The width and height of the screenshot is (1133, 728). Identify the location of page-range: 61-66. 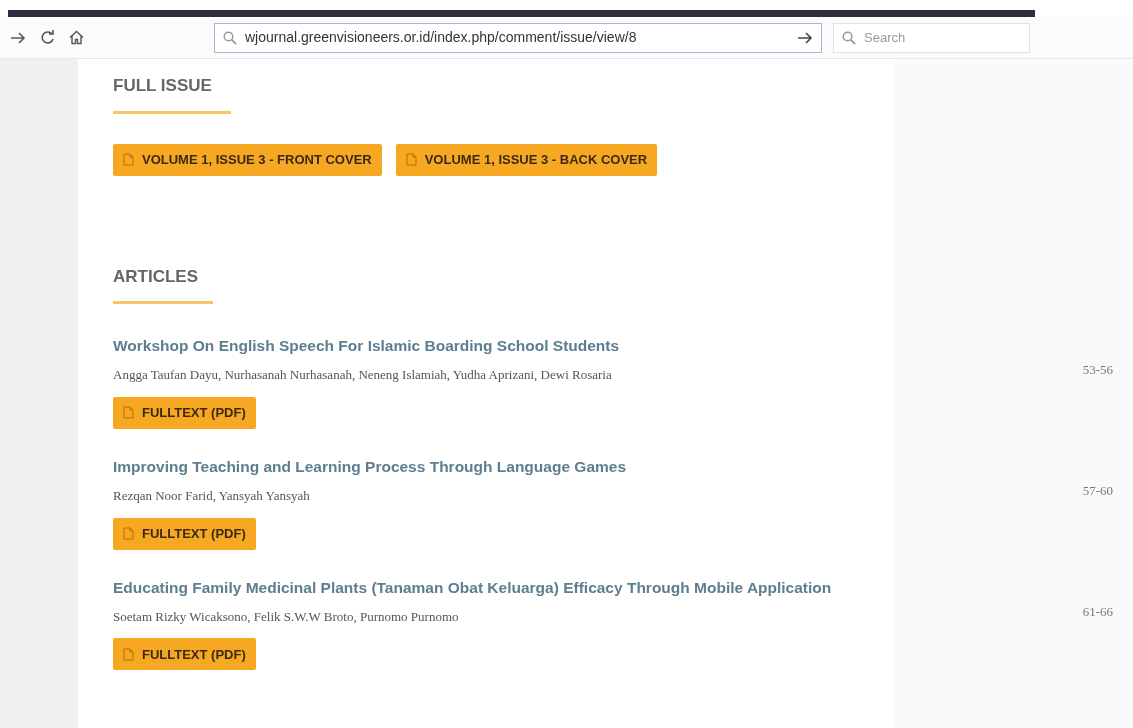
(1097, 611).